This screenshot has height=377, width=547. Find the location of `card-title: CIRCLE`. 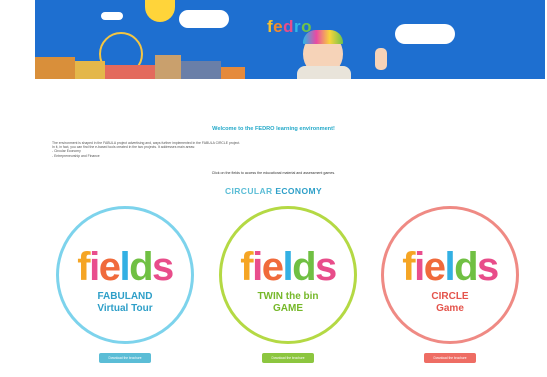

card-title: CIRCLE is located at coordinates (450, 296).